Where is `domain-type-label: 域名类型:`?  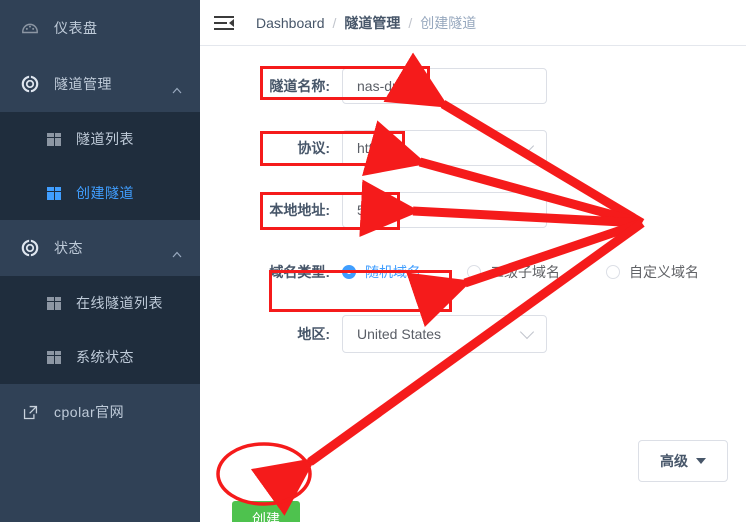
domain-type-label: 域名类型: is located at coordinates (299, 272).